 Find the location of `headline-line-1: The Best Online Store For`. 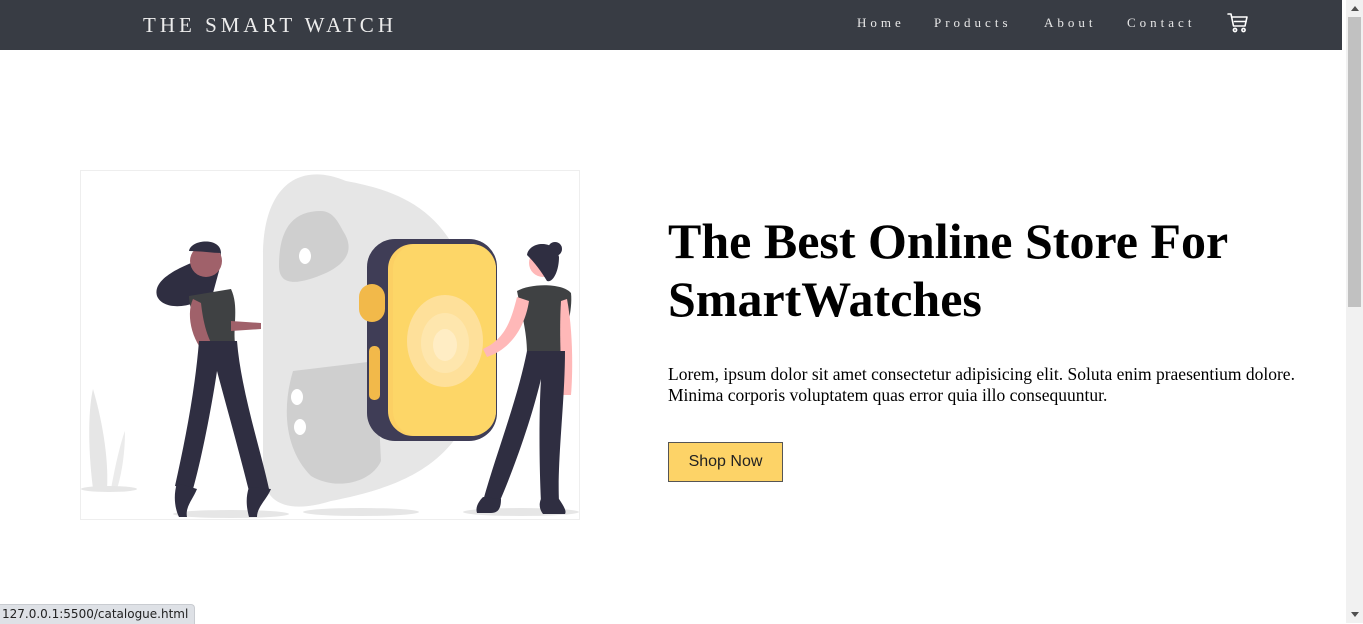

headline-line-1: The Best Online Store For is located at coordinates (948, 241).